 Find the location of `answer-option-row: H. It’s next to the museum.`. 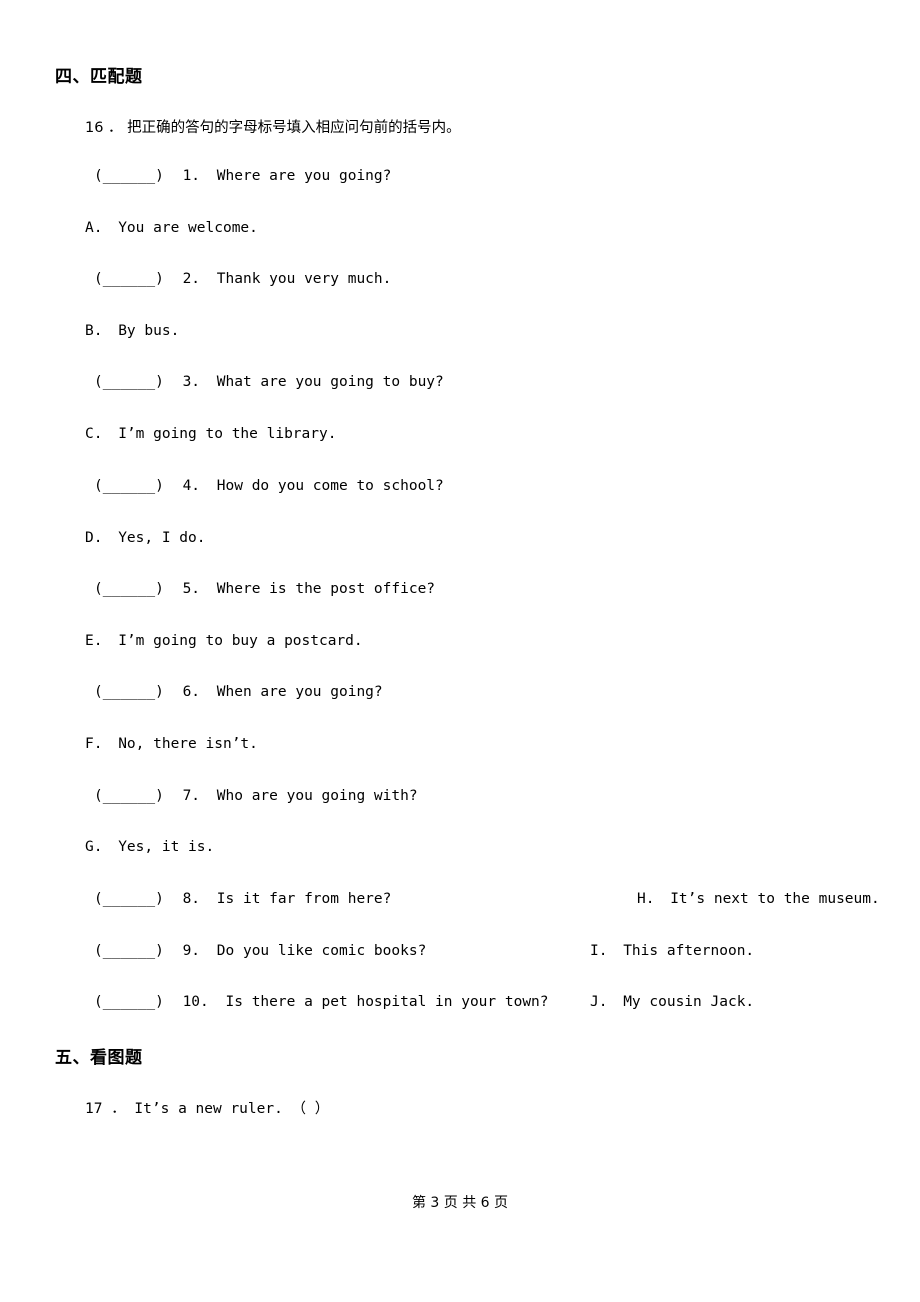

answer-option-row: H. It’s next to the museum. is located at coordinates (758, 899).